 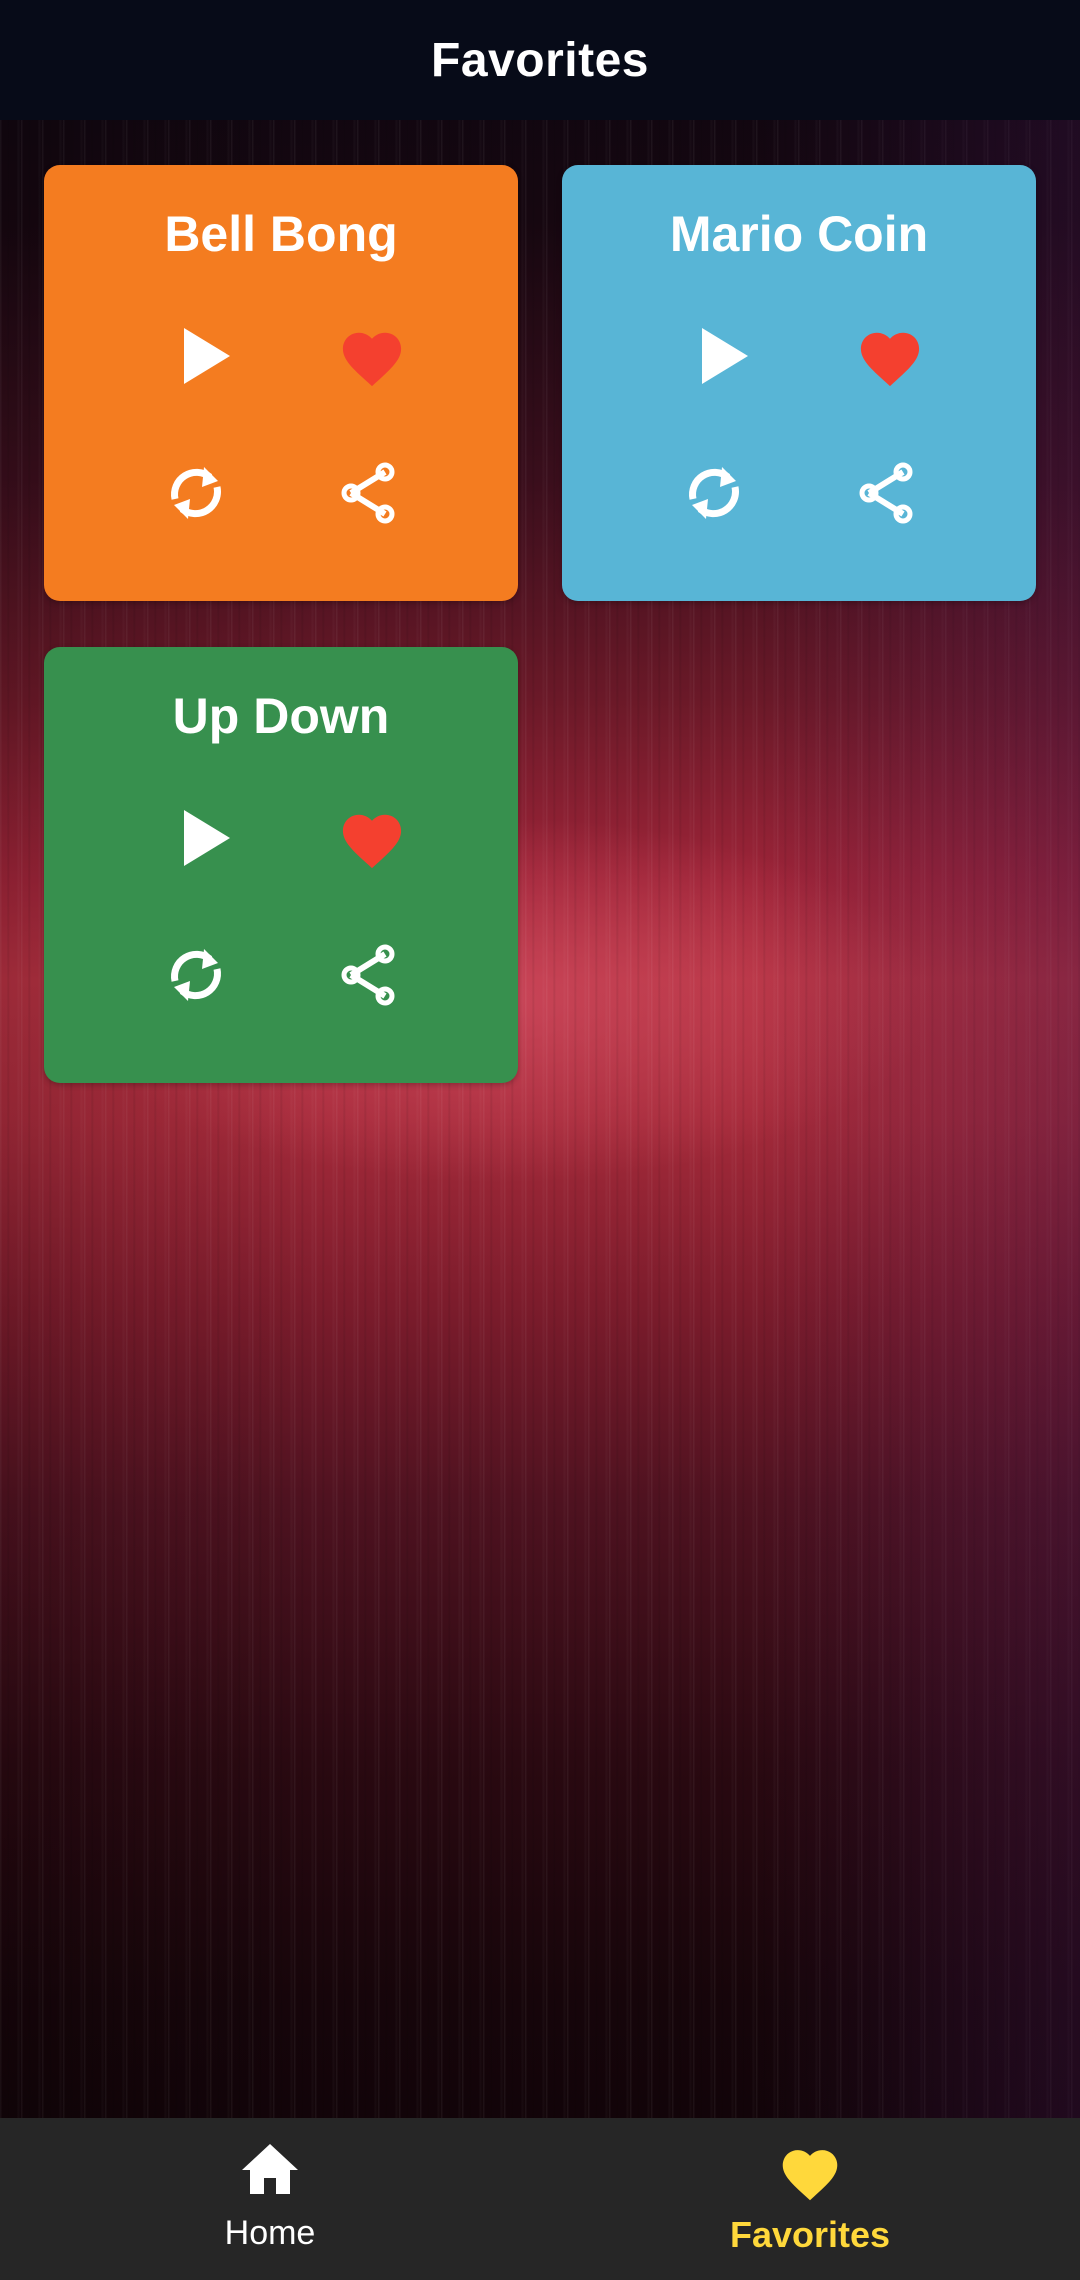 I want to click on nav-label-favorites: Favorites, so click(x=810, y=2234).